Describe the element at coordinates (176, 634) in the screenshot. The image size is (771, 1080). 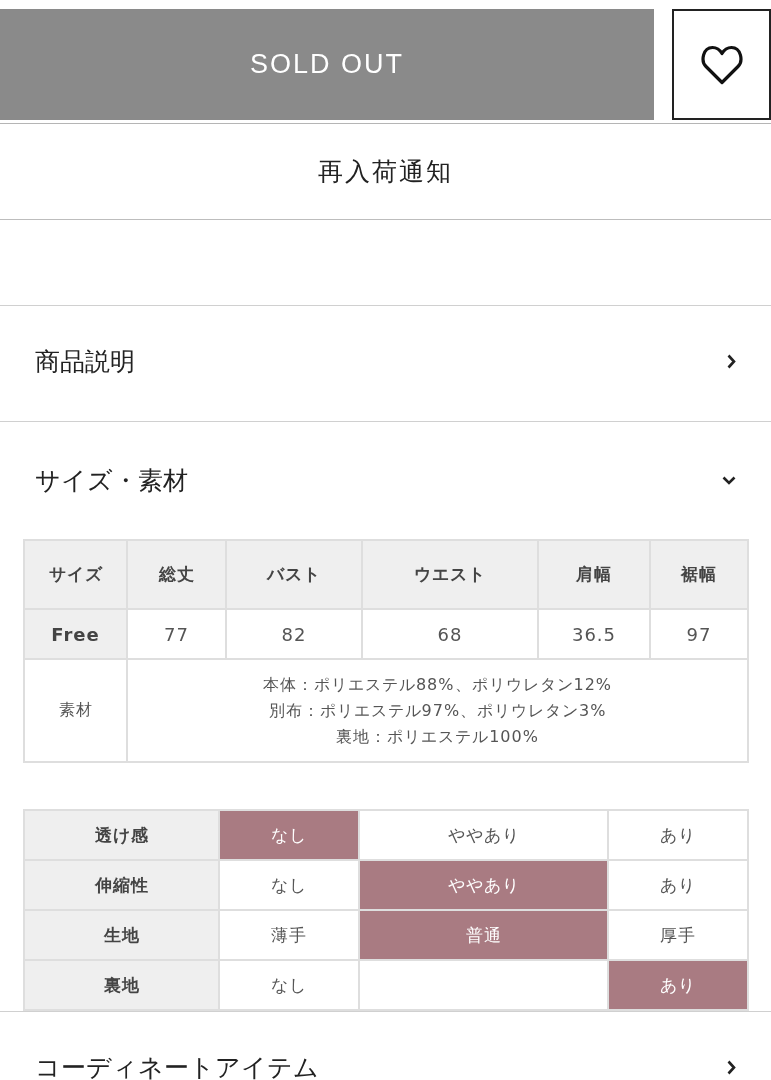
I see `table-cell: 77` at that location.